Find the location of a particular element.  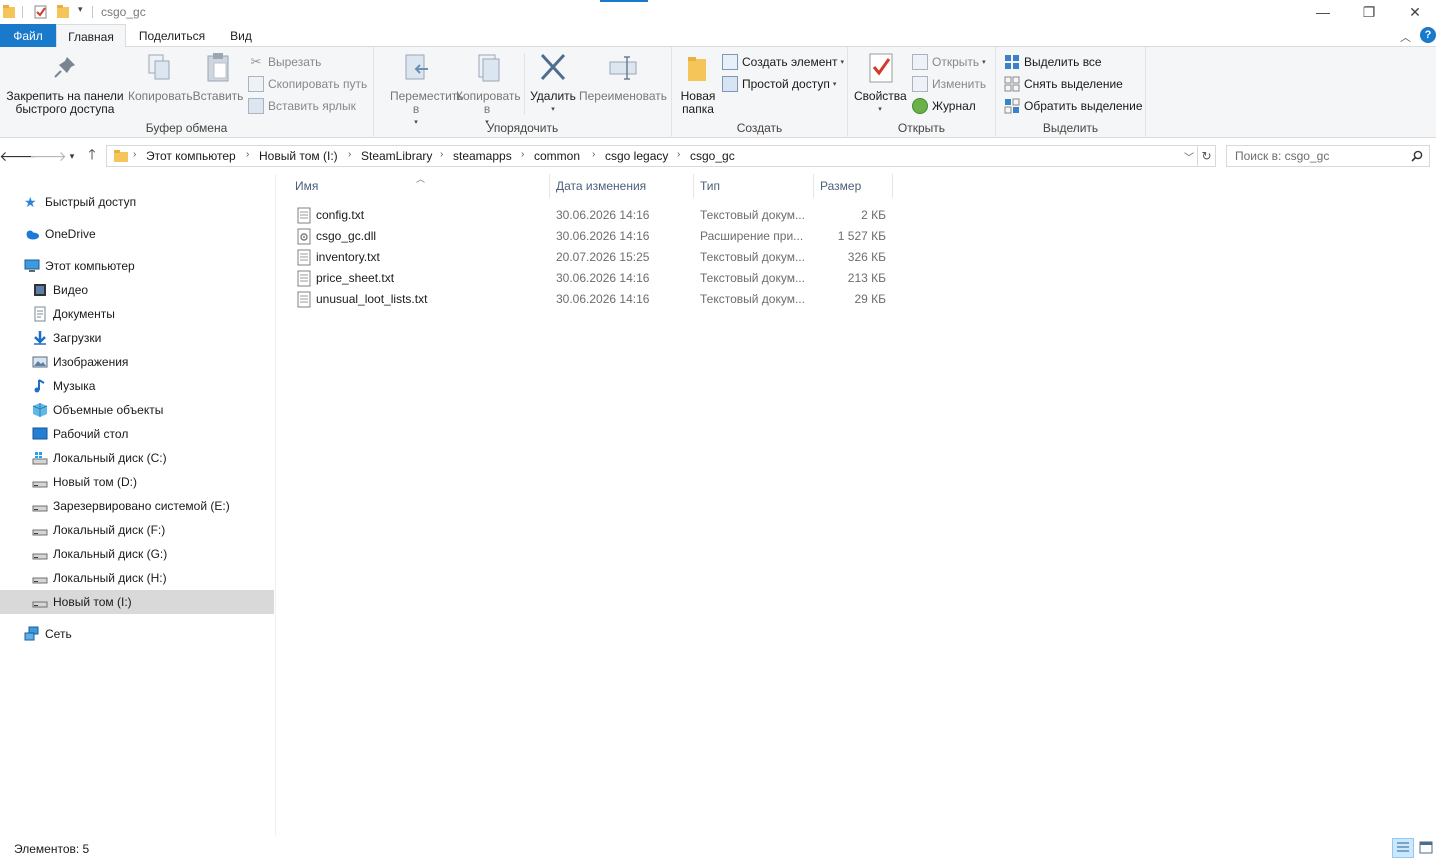

nav-item-label: Локальный диск (C:) is located at coordinates (110, 458).